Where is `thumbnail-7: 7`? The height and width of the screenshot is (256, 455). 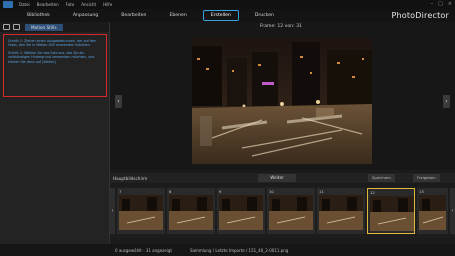 thumbnail-7: 7 is located at coordinates (141, 211).